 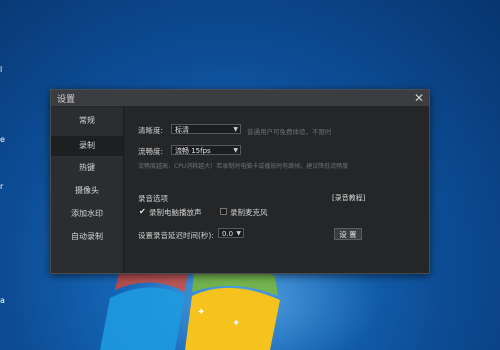 I want to click on delay-select-value: 0.0, so click(x=228, y=234).